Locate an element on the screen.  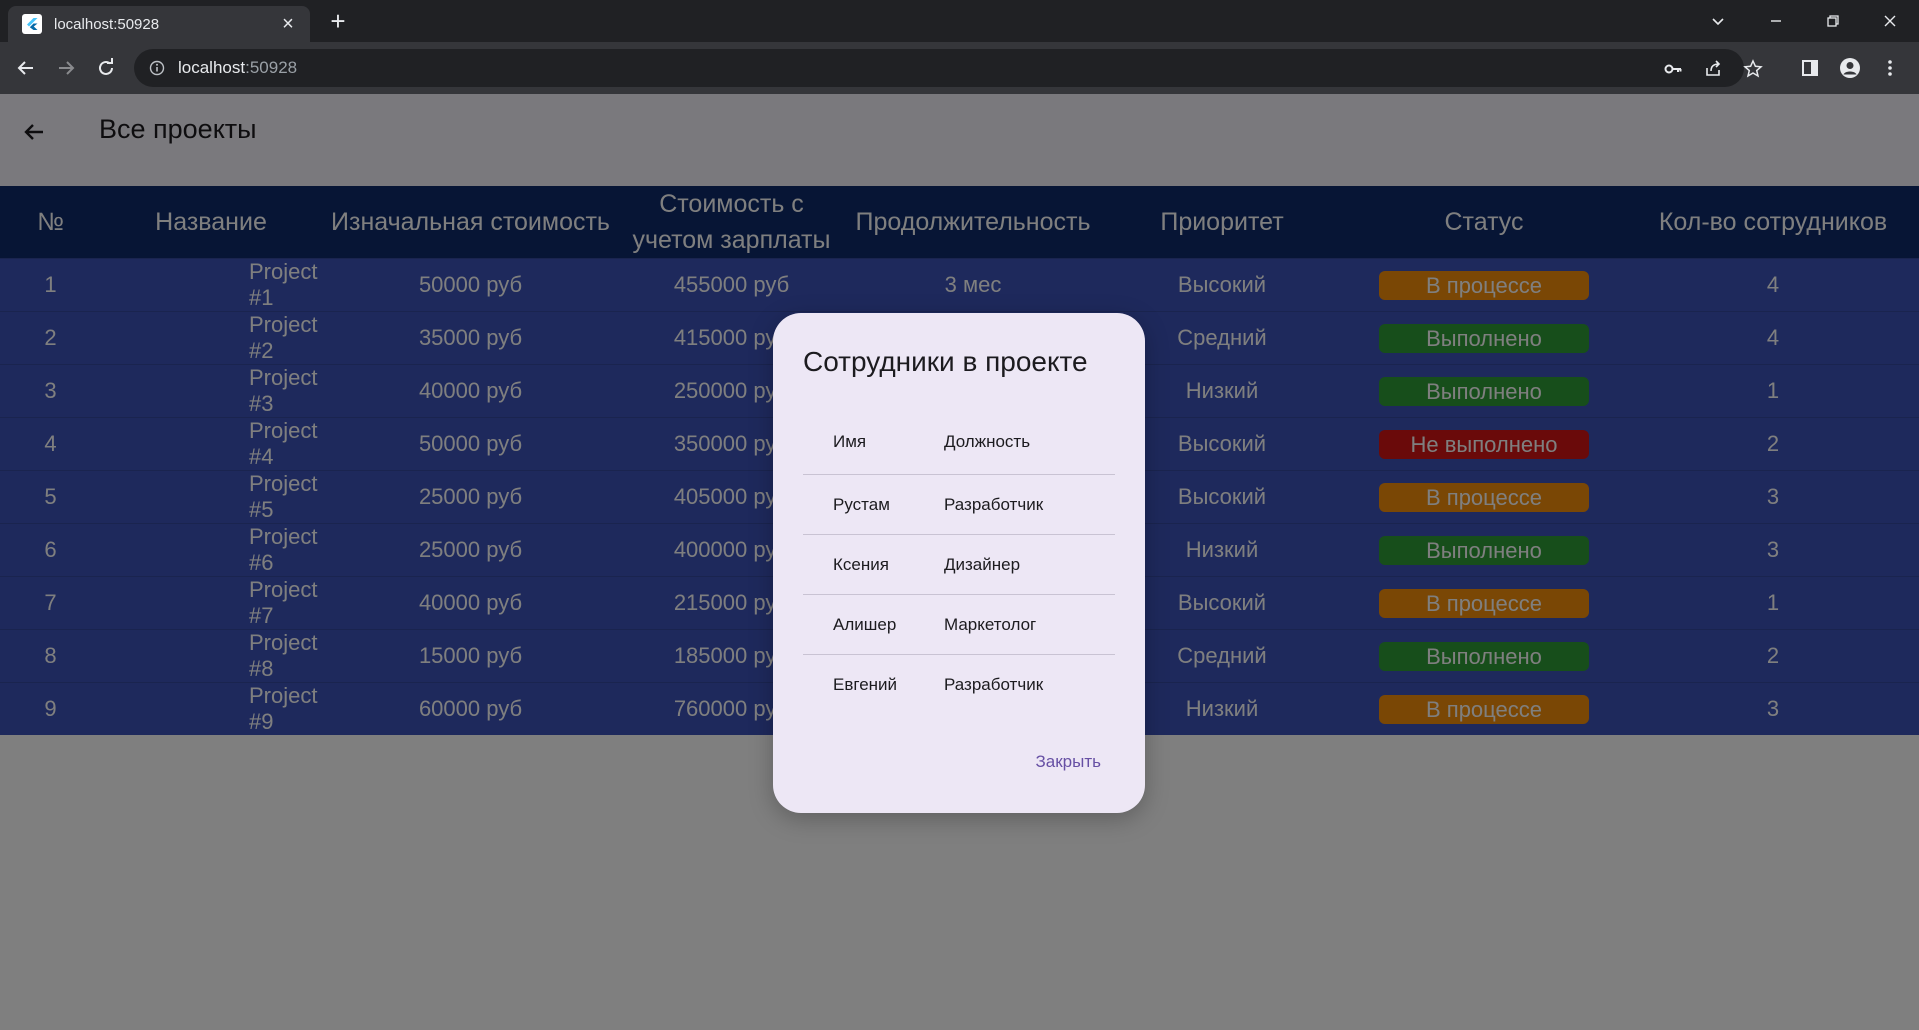
browser-tab: localhost:50928 × is located at coordinates (159, 24).